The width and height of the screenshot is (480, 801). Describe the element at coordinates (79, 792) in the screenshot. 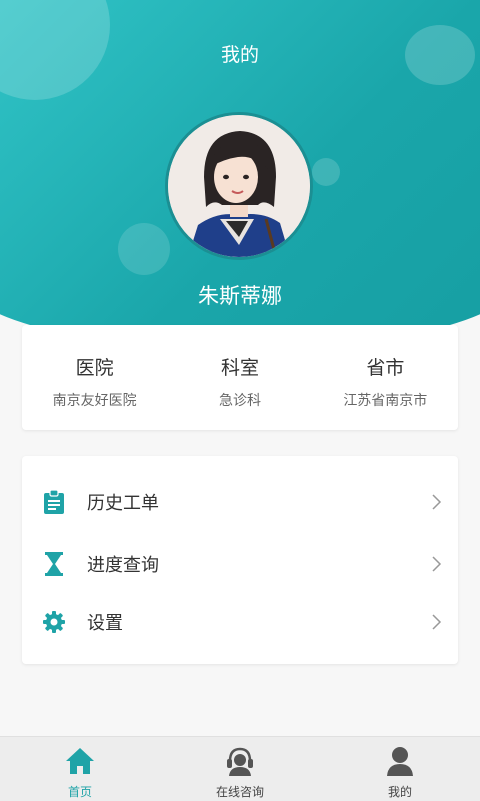

I see `tab-label: 首页` at that location.